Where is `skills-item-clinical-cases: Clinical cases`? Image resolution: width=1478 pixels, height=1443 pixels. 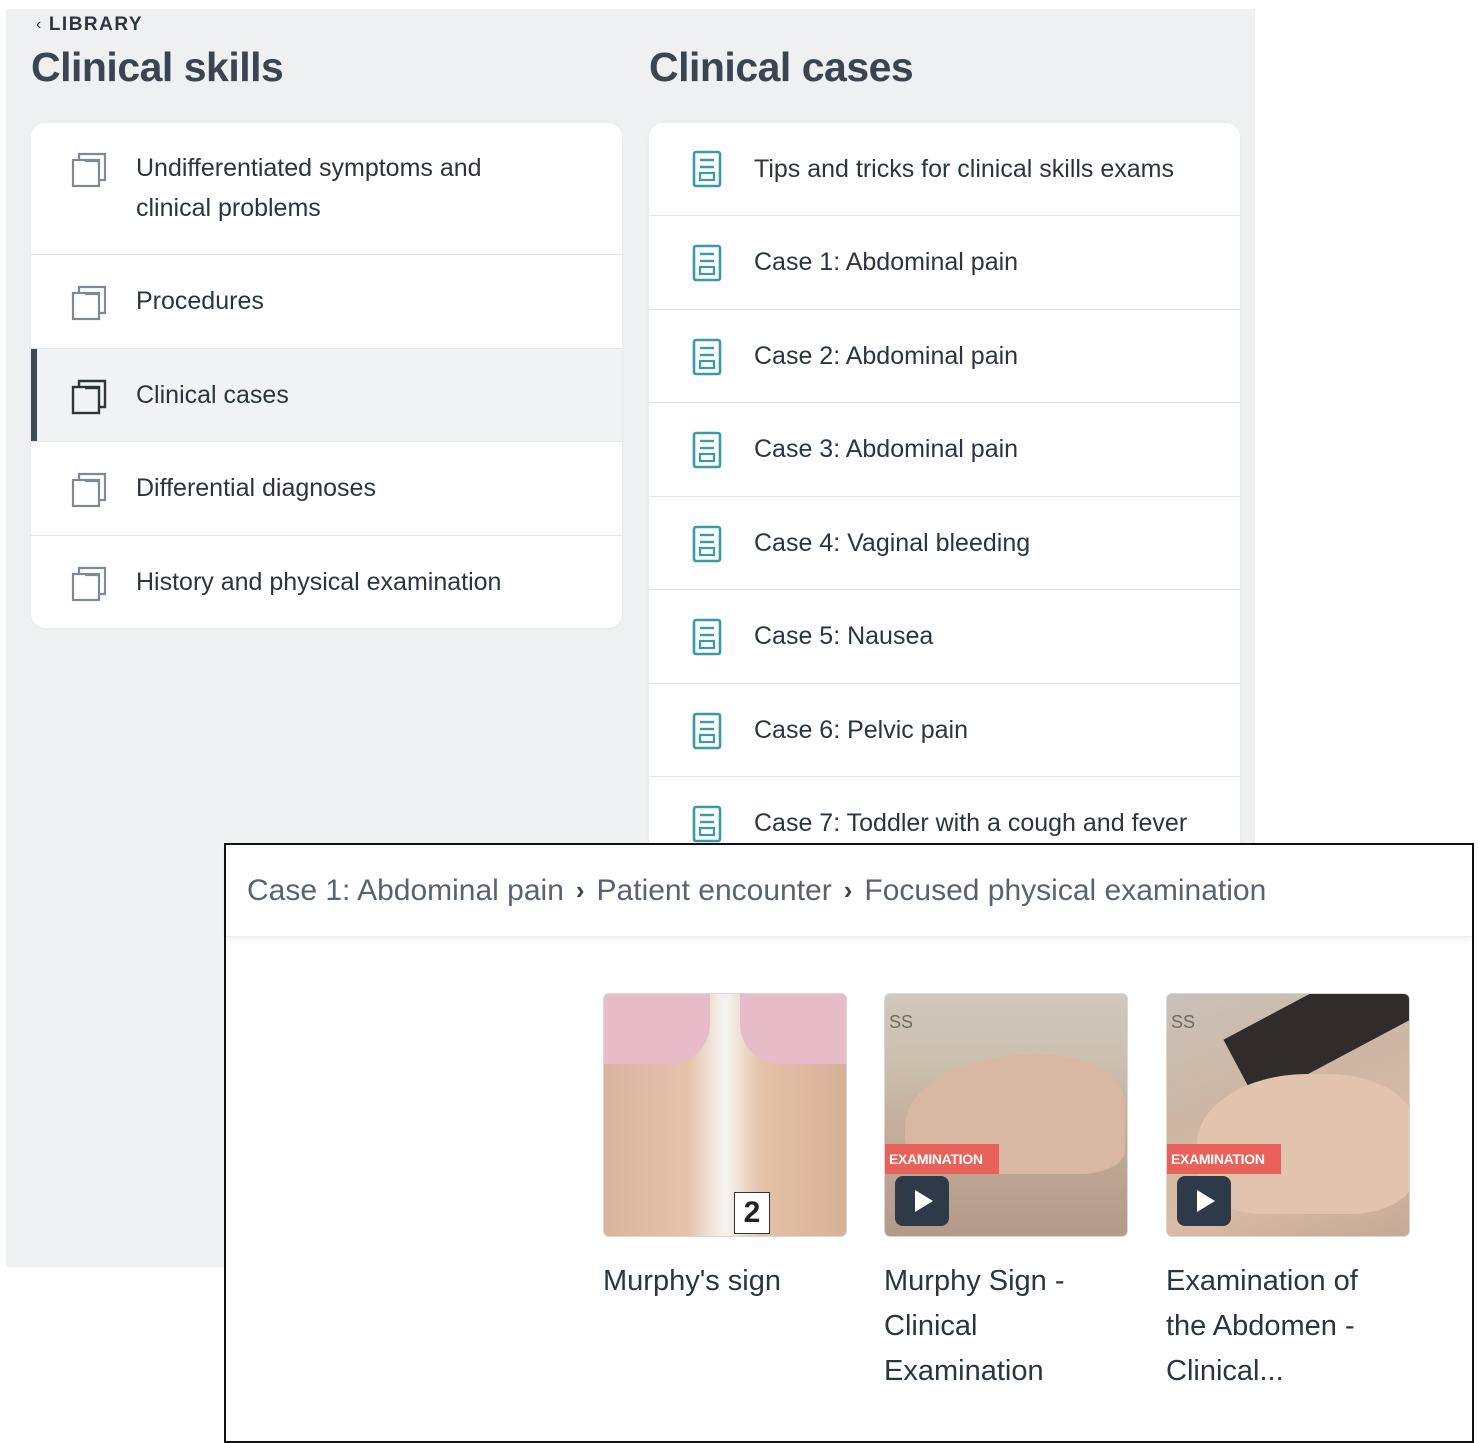 skills-item-clinical-cases: Clinical cases is located at coordinates (326, 395).